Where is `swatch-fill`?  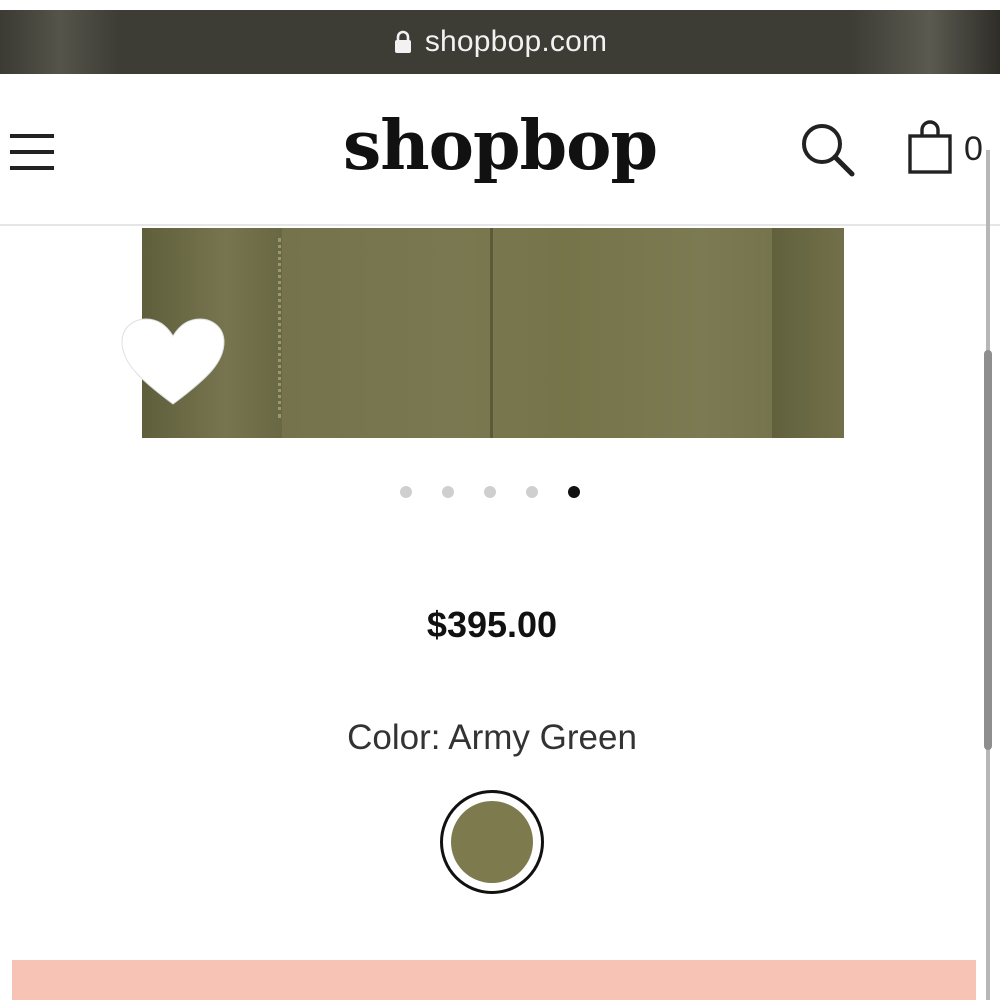 swatch-fill is located at coordinates (492, 842).